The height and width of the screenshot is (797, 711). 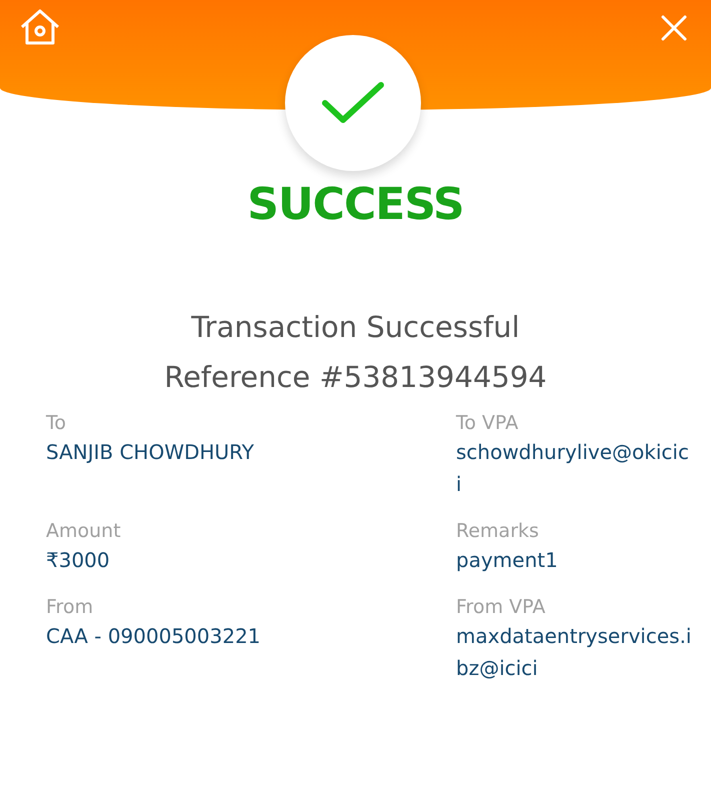 What do you see at coordinates (355, 205) in the screenshot?
I see `status-title: SUCCESS` at bounding box center [355, 205].